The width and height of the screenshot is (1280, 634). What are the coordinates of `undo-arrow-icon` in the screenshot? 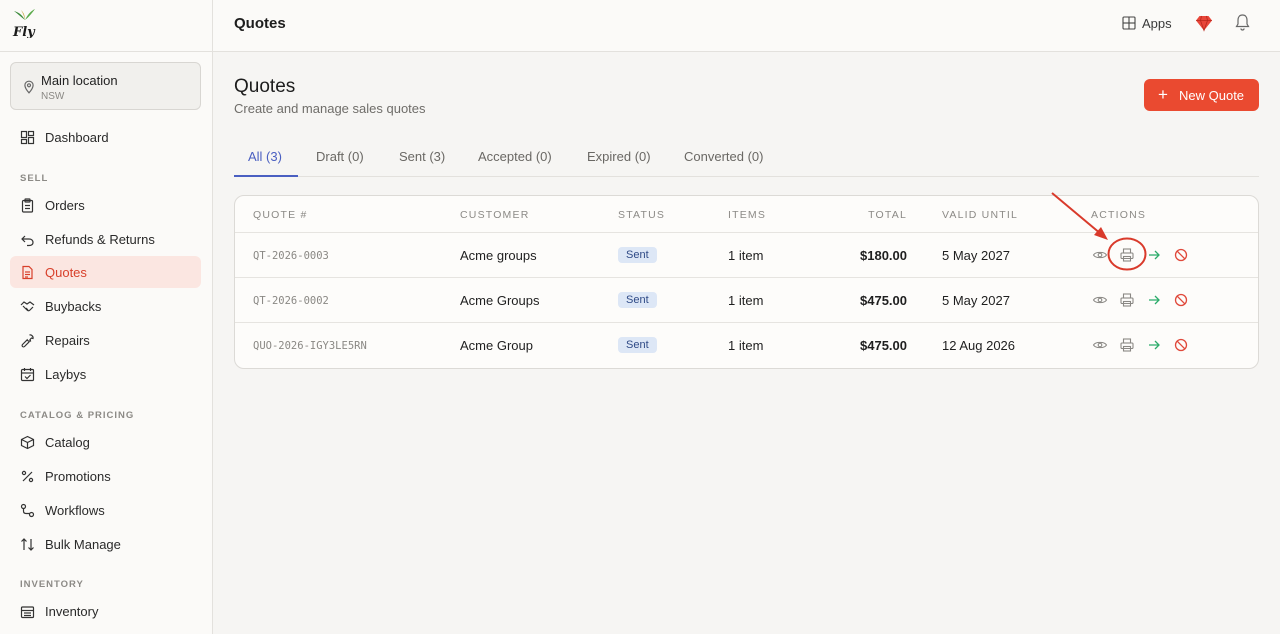 It's located at (27, 241).